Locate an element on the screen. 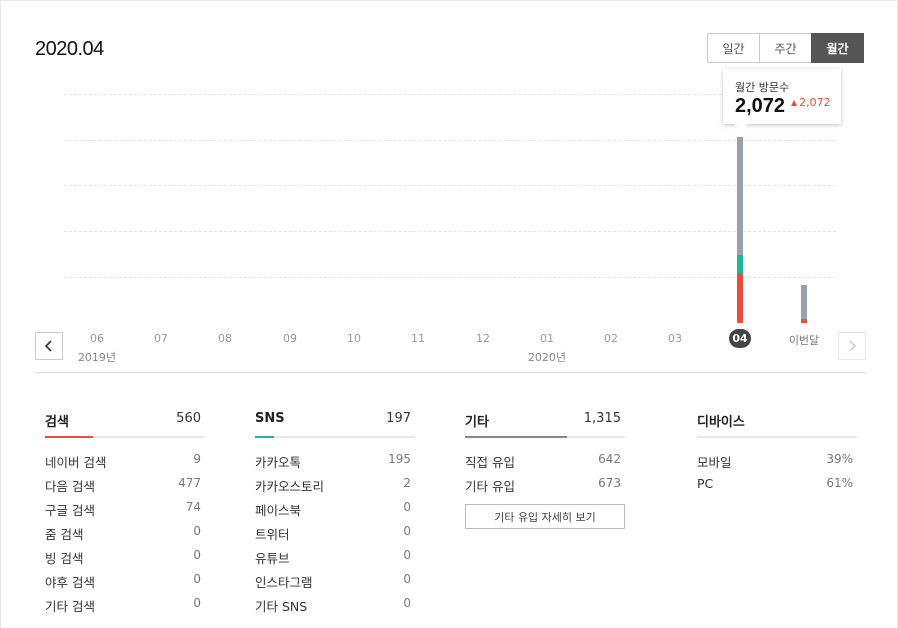 The width and height of the screenshot is (898, 628). other-share-bar is located at coordinates (516, 437).